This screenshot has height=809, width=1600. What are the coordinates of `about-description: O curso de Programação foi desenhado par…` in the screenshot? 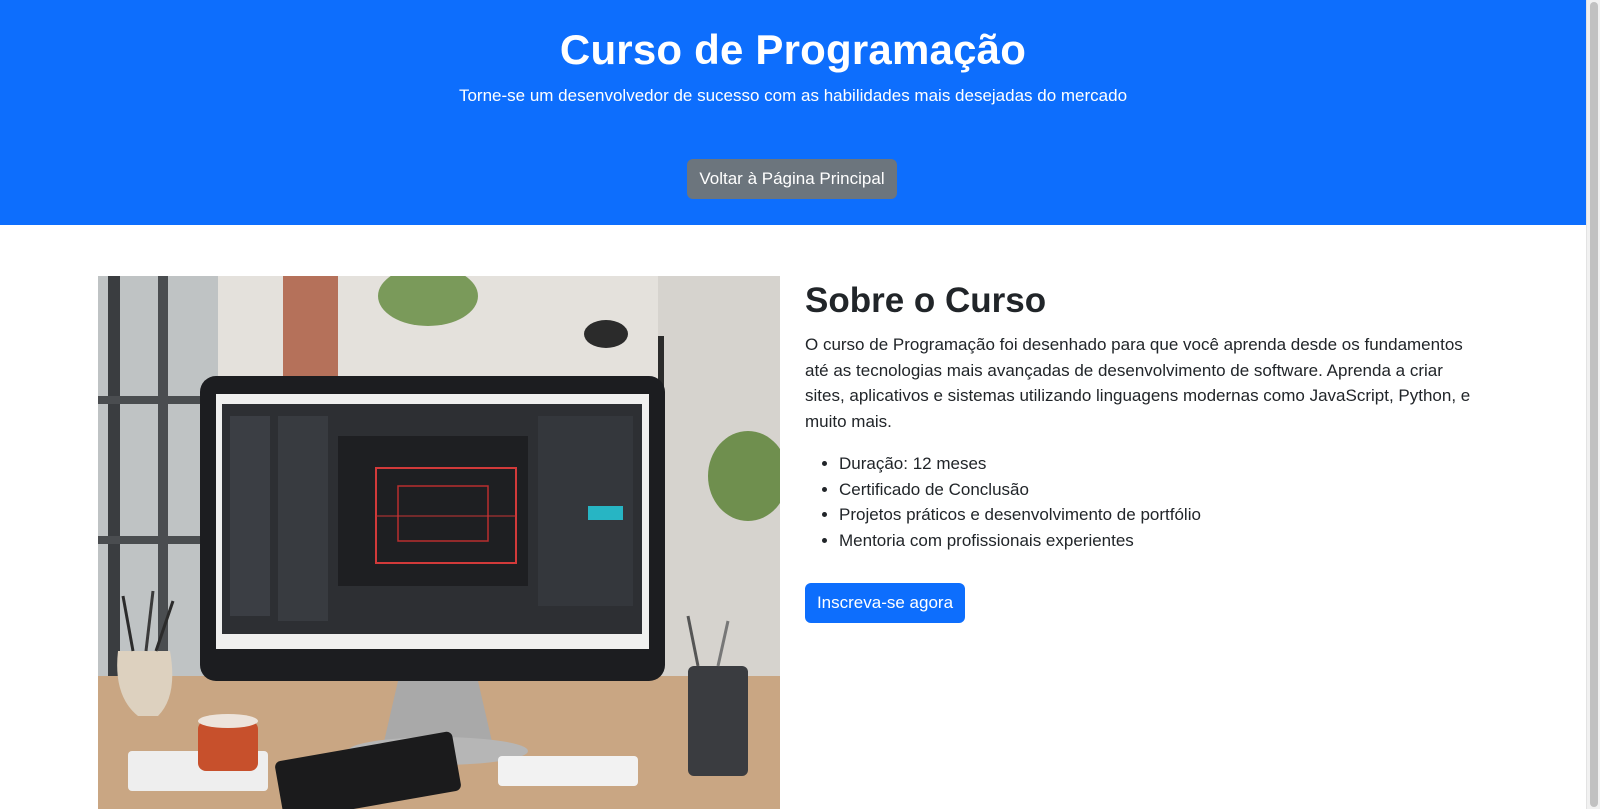 It's located at (1138, 383).